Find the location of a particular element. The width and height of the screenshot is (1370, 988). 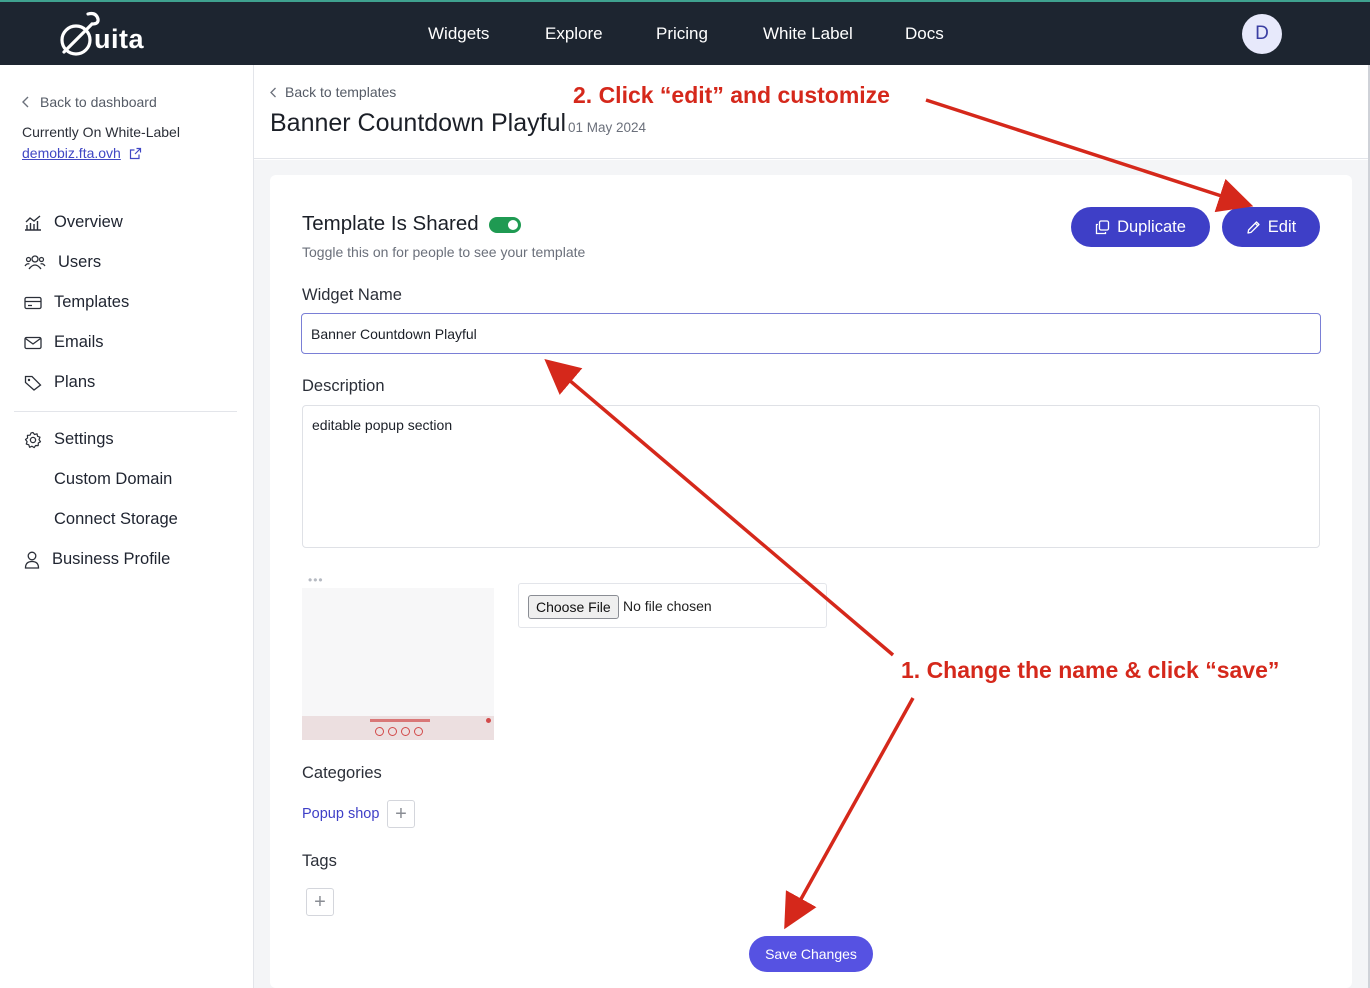

sidebar-item-label: Business Profile is located at coordinates (111, 559).